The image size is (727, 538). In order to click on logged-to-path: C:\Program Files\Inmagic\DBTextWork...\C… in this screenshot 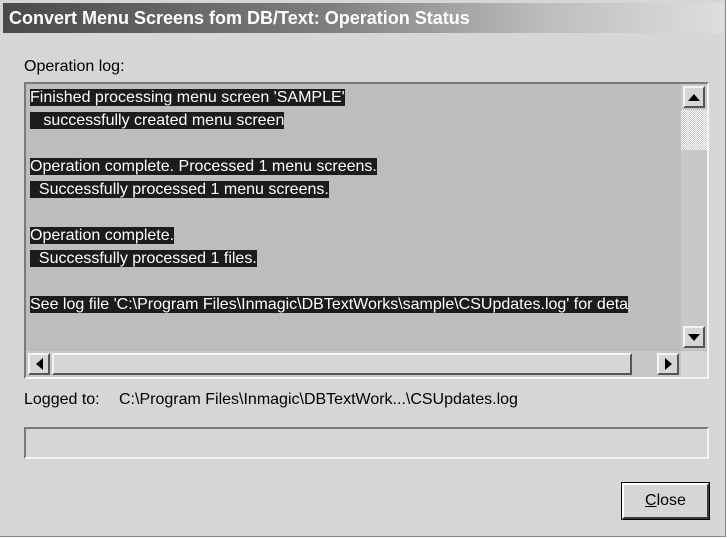, I will do `click(318, 399)`.